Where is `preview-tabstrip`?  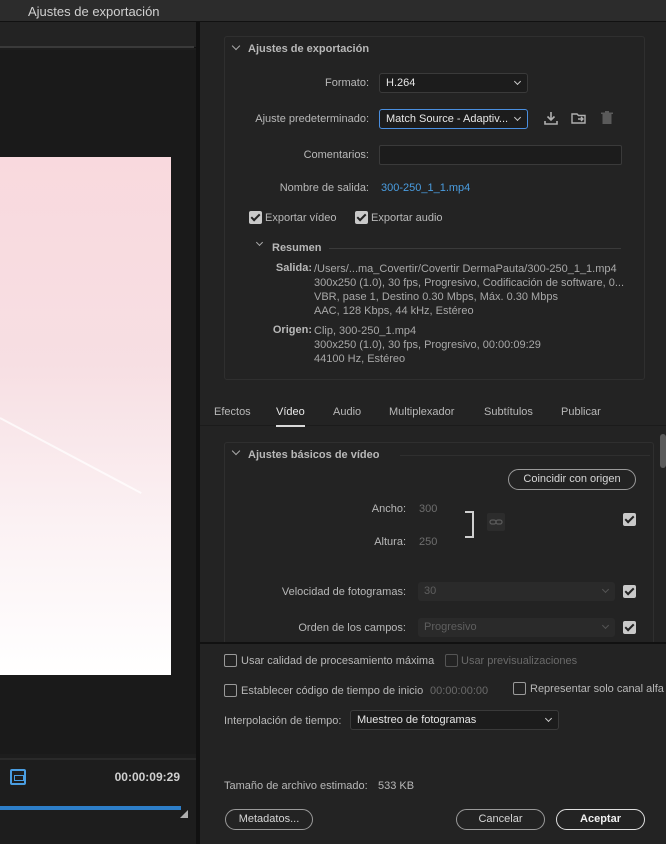 preview-tabstrip is located at coordinates (98, 35).